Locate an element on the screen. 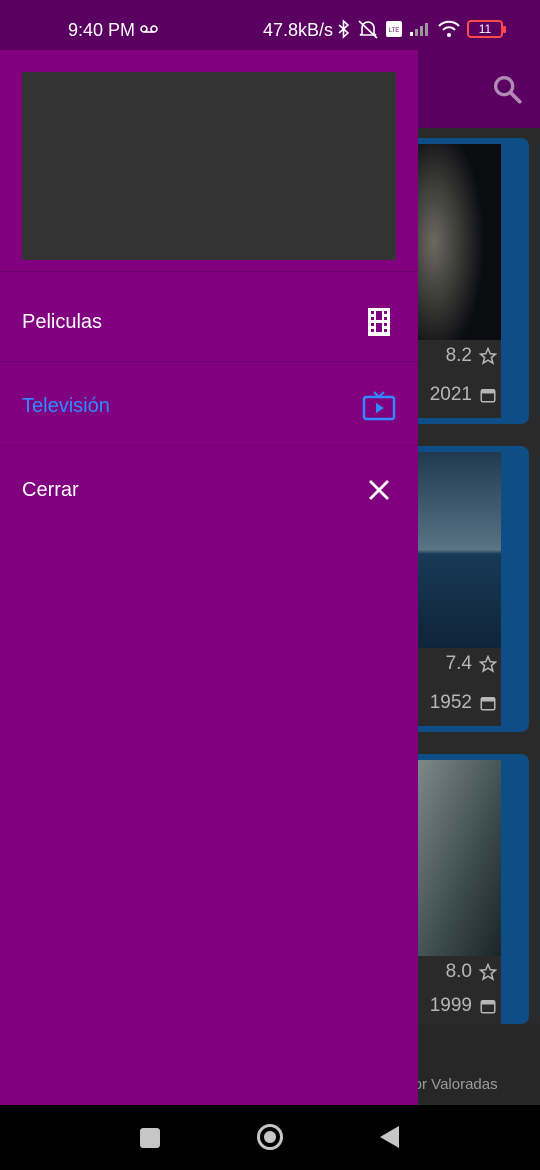 This screenshot has width=540, height=1170. battery-level: 11 is located at coordinates (485, 29).